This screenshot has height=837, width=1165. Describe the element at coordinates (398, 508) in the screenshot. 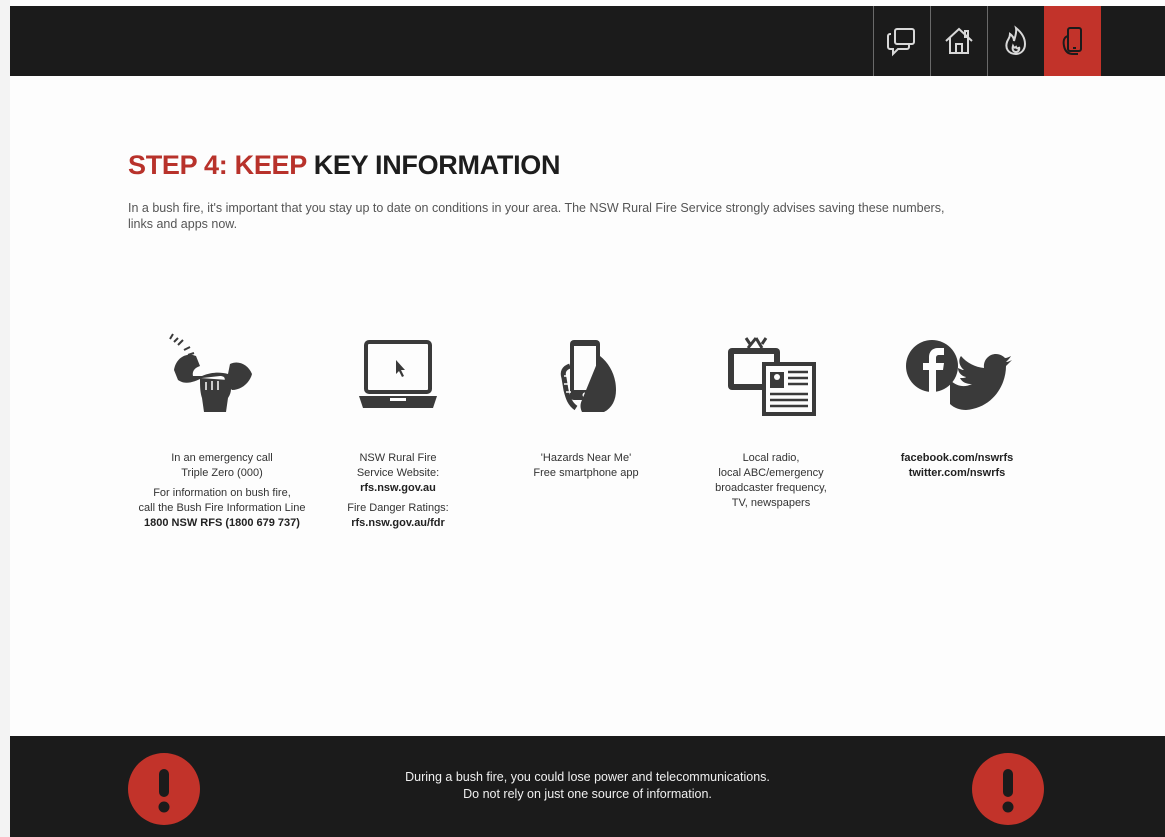

I see `website-line-4: Fire Danger Ratings:` at that location.